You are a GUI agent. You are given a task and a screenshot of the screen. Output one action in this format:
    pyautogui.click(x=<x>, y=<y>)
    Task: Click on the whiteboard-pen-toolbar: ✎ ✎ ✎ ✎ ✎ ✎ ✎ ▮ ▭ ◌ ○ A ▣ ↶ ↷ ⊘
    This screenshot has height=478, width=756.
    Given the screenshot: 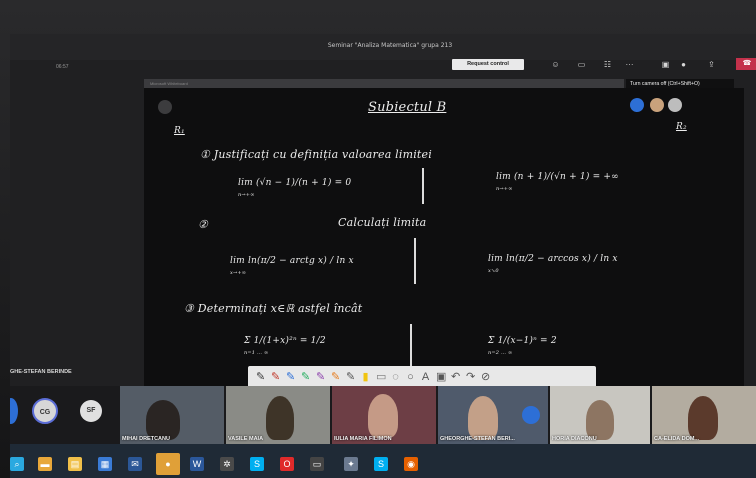 What is the action you would take?
    pyautogui.click(x=422, y=377)
    